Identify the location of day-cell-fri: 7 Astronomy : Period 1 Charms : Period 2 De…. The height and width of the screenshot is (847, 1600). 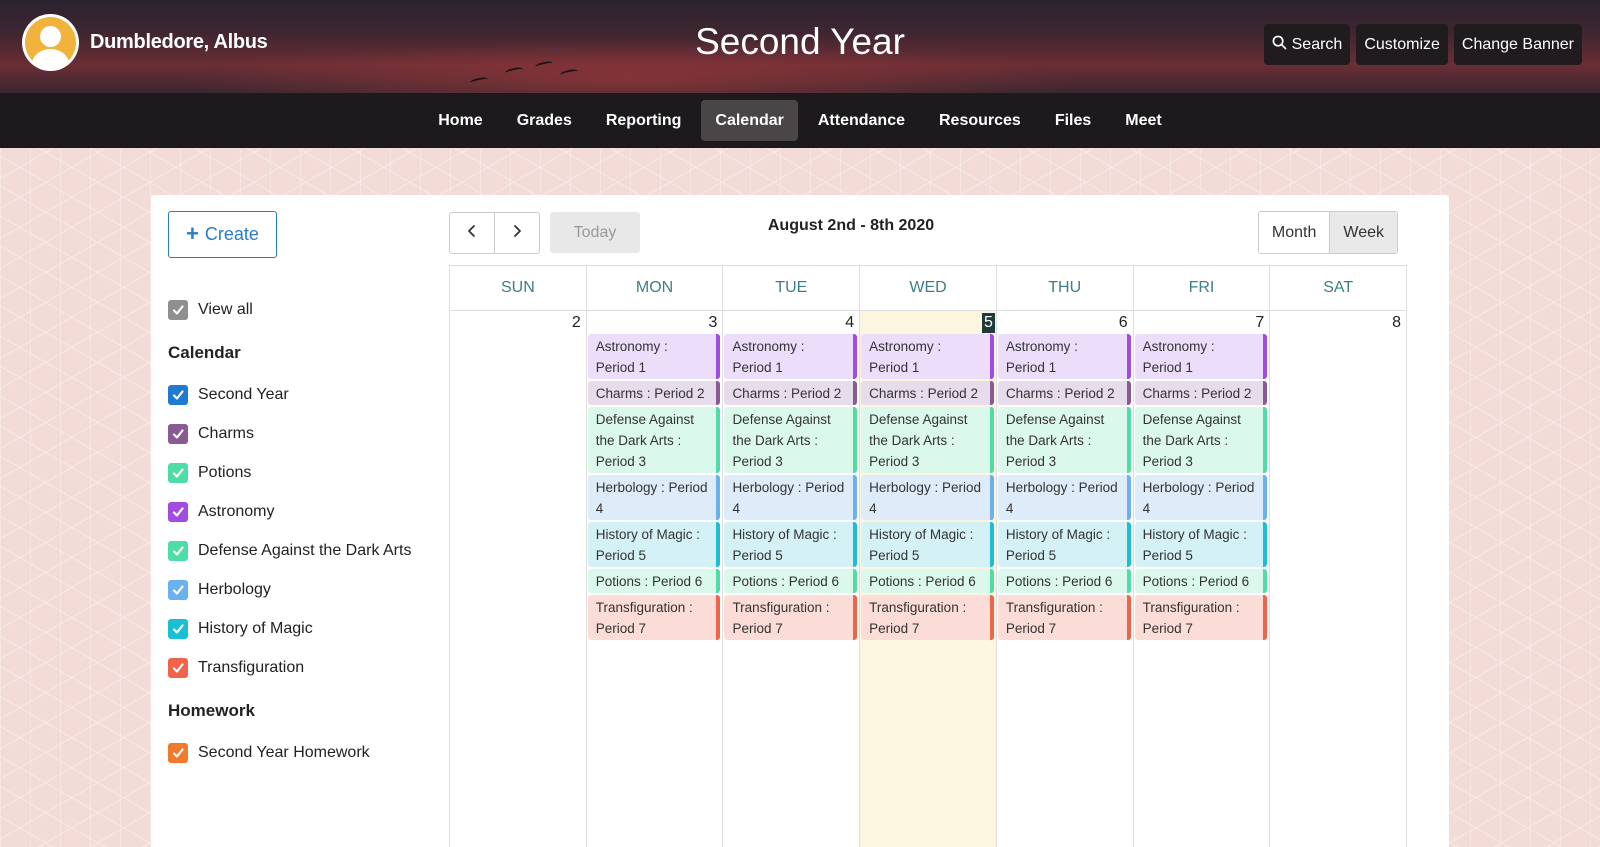
(1202, 579).